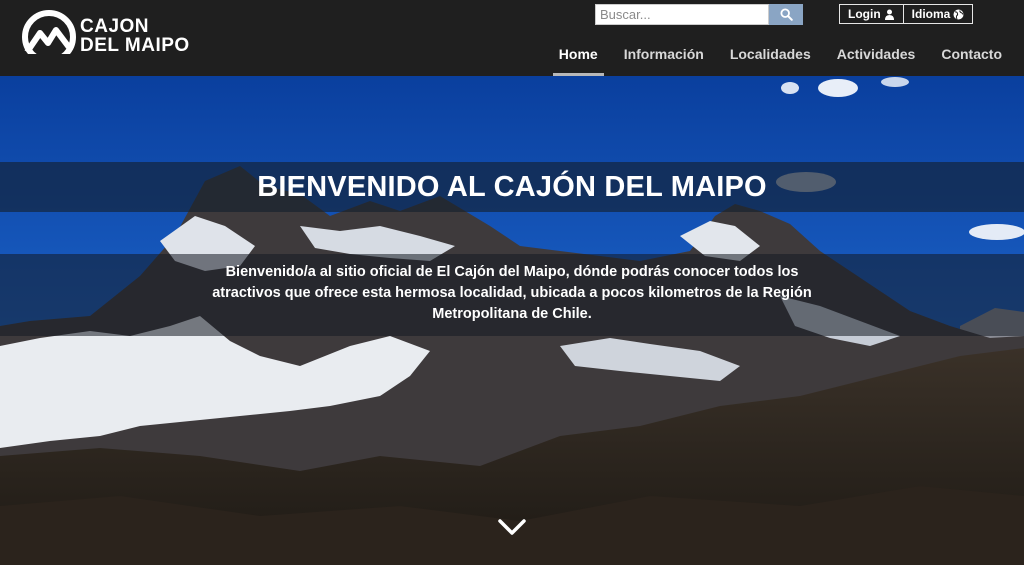  I want to click on nav-item-contacto: Contacto, so click(971, 60).